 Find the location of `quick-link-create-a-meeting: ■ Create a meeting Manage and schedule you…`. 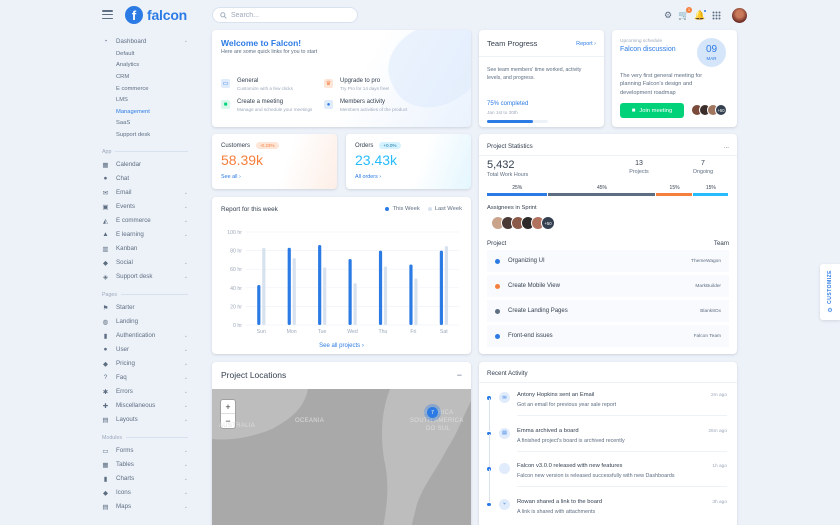

quick-link-create-a-meeting: ■ Create a meeting Manage and schedule you… is located at coordinates (266, 105).